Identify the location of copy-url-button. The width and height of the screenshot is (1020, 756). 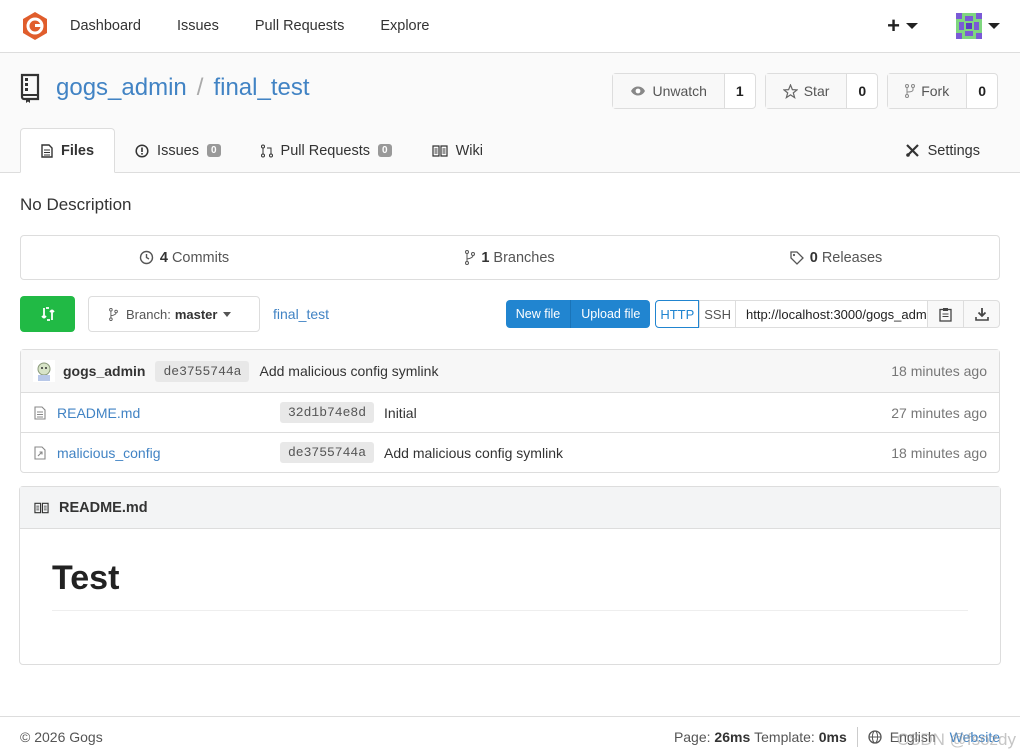
(946, 314).